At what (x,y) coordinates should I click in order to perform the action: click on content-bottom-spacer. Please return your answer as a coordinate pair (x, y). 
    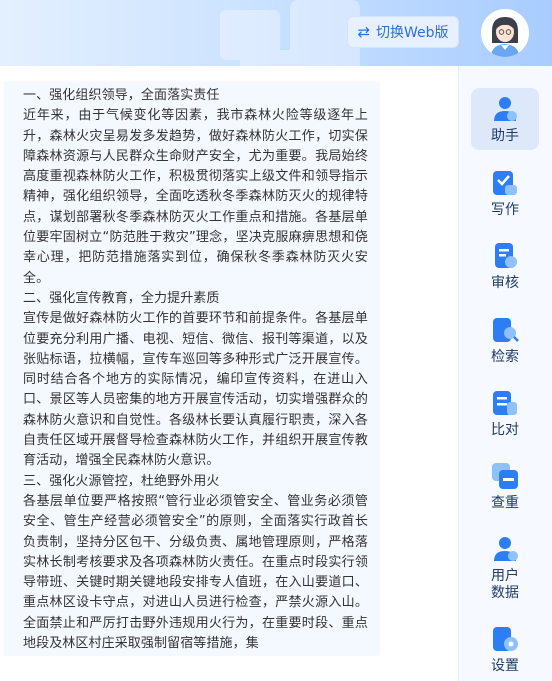
    Looking at the image, I should click on (229, 668).